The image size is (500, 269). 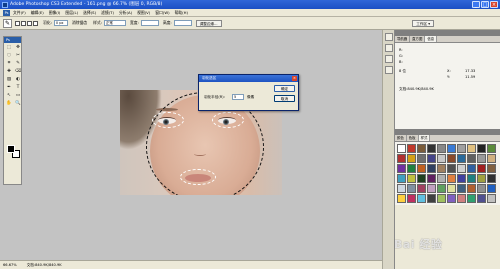 I want to click on tab-swatches: 色板, so click(x=413, y=138).